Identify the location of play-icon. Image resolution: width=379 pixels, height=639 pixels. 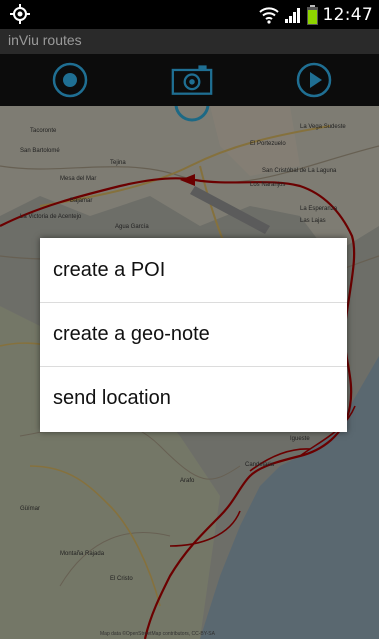
(314, 80).